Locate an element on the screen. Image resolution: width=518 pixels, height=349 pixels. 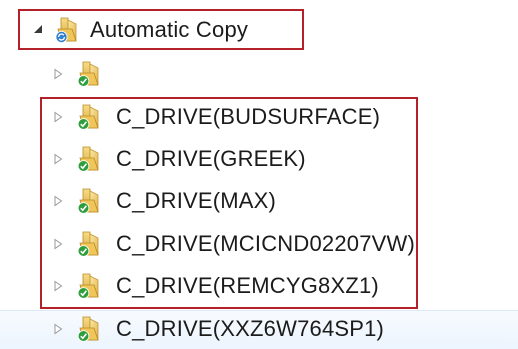
tree-item: C_DRIVE(GREEK) is located at coordinates (178, 159).